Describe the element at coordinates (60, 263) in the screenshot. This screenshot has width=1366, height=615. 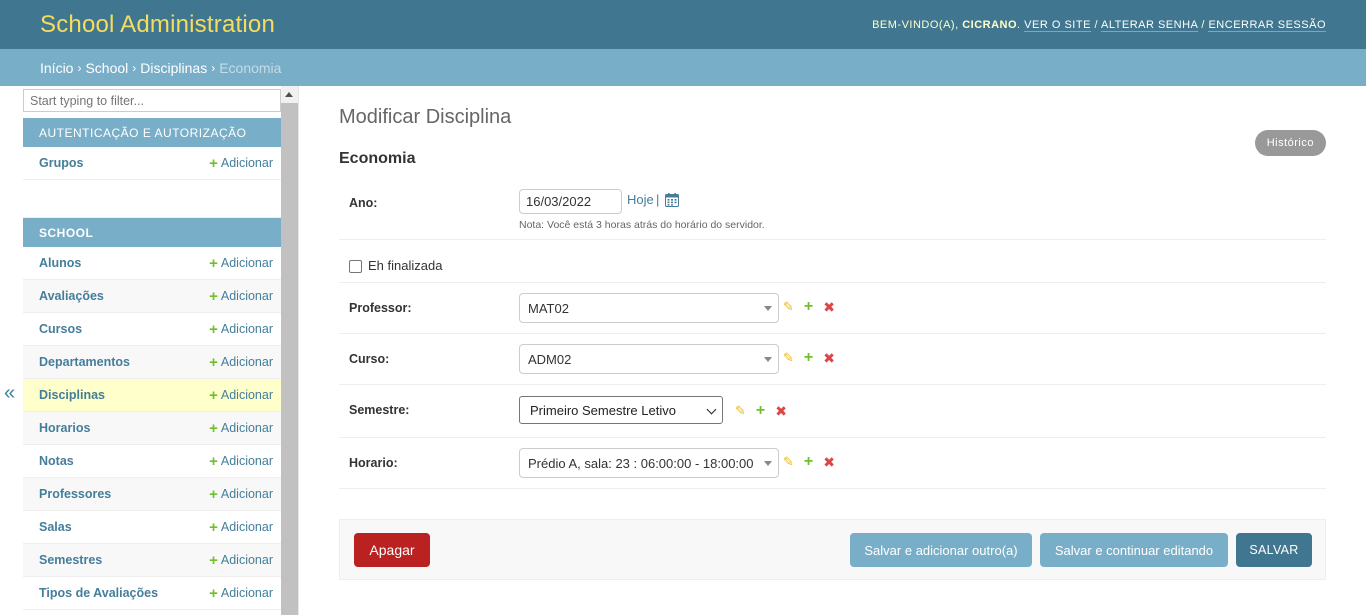
I see `model-link-alunos: Alunos` at that location.